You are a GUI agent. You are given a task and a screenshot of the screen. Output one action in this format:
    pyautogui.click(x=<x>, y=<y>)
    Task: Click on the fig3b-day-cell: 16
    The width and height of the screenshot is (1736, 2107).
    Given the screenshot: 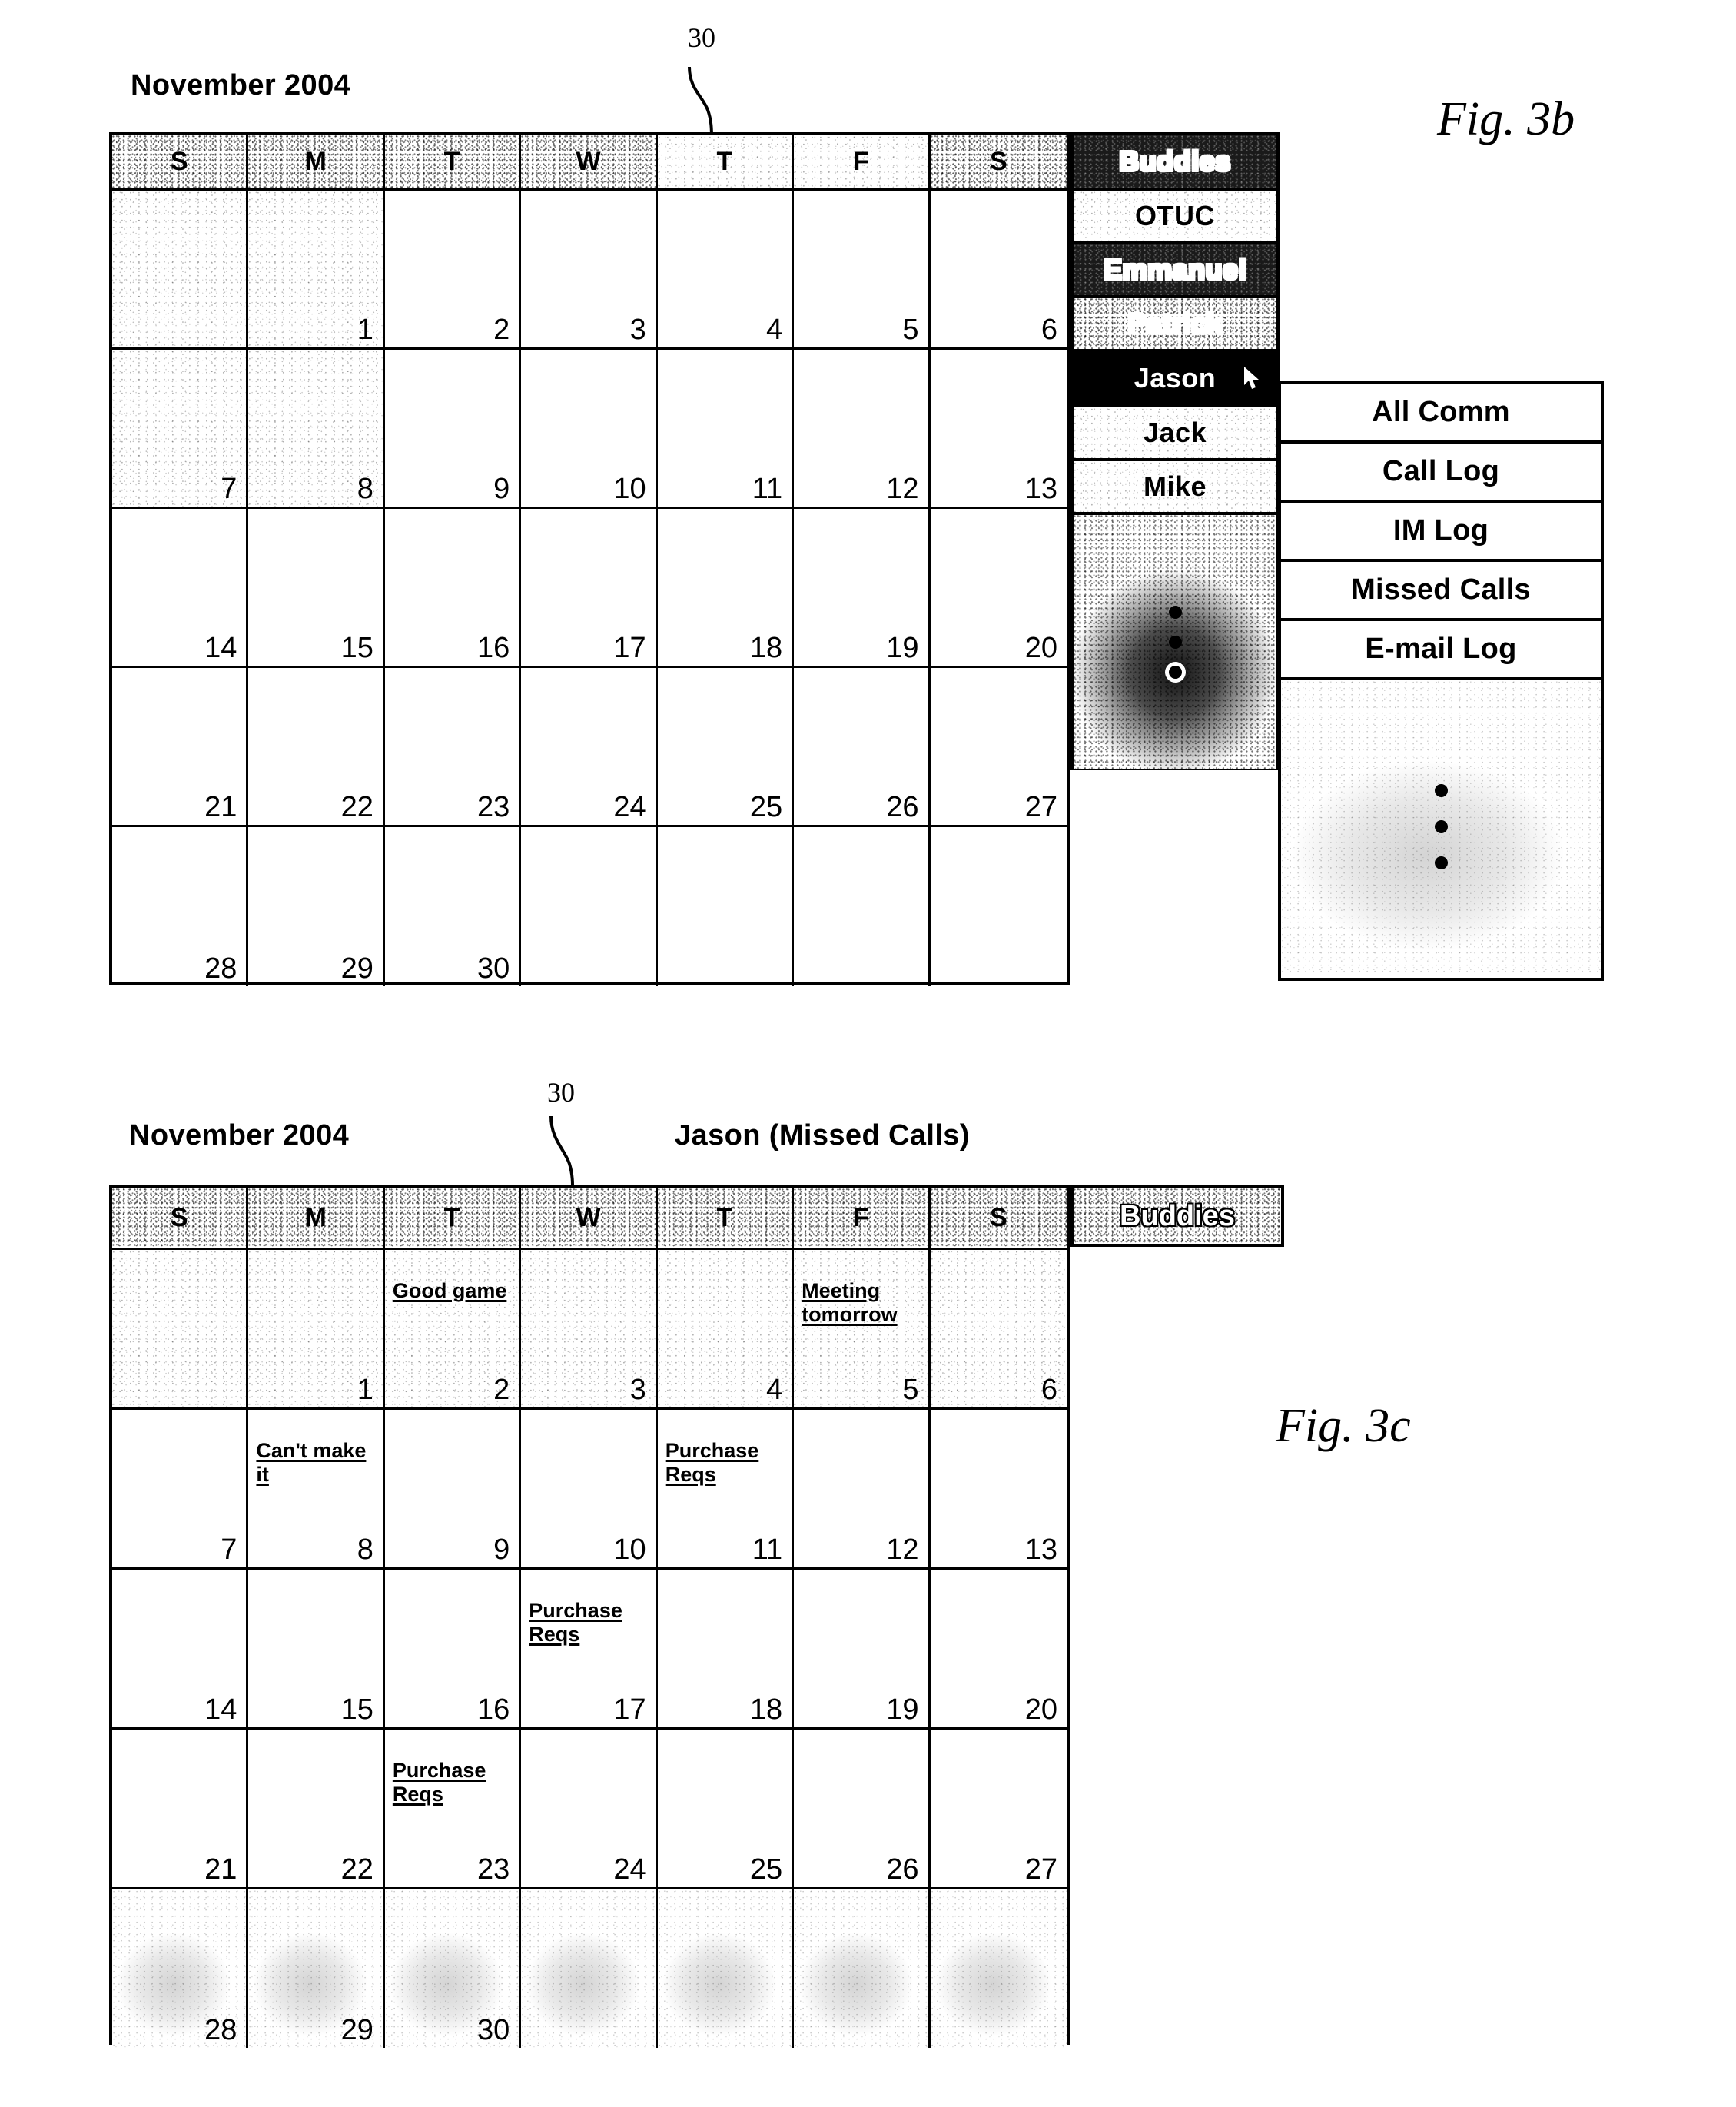 What is the action you would take?
    pyautogui.click(x=453, y=588)
    